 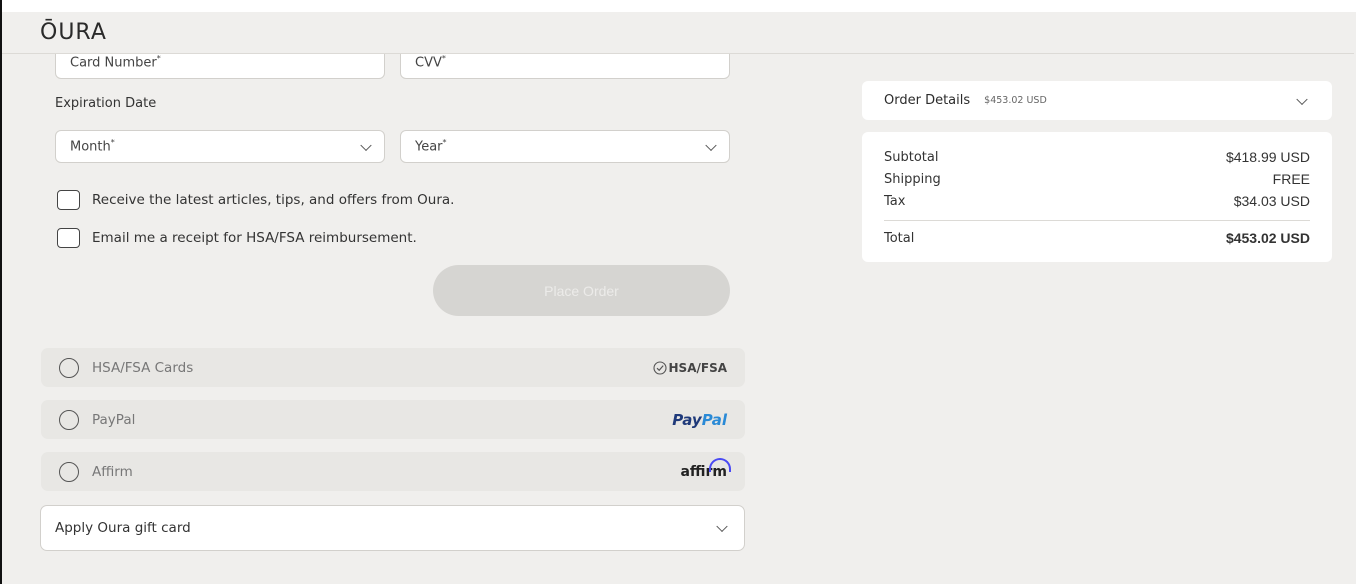 I want to click on summary-row-shipping: Shipping FREE, so click(x=1097, y=179).